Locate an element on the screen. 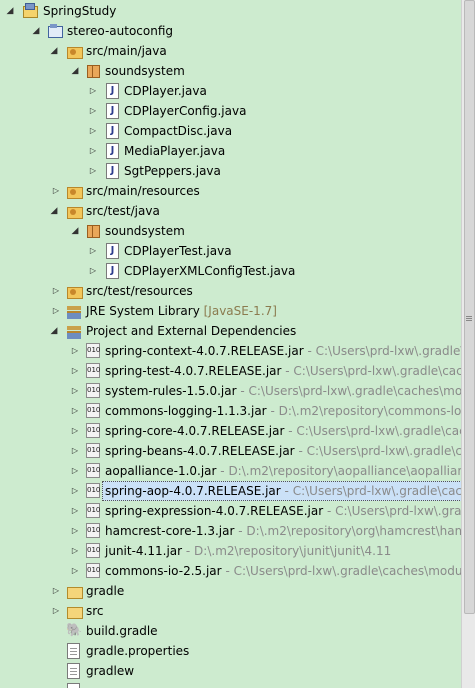 This screenshot has width=475, height=688. tree-label: SgtPeppers.java is located at coordinates (172, 171).